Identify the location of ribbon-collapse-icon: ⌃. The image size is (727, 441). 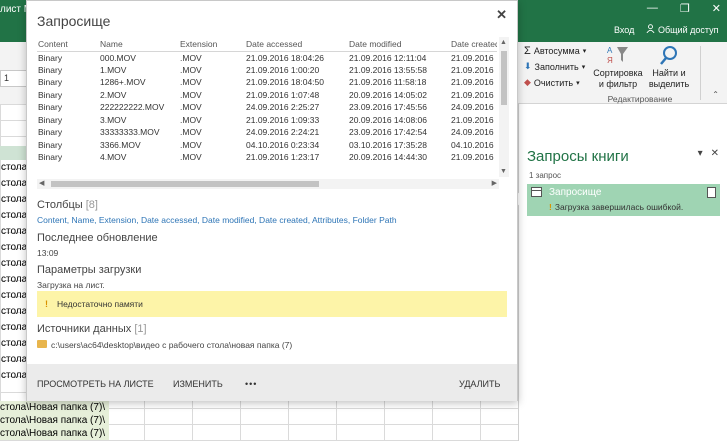
(715, 94).